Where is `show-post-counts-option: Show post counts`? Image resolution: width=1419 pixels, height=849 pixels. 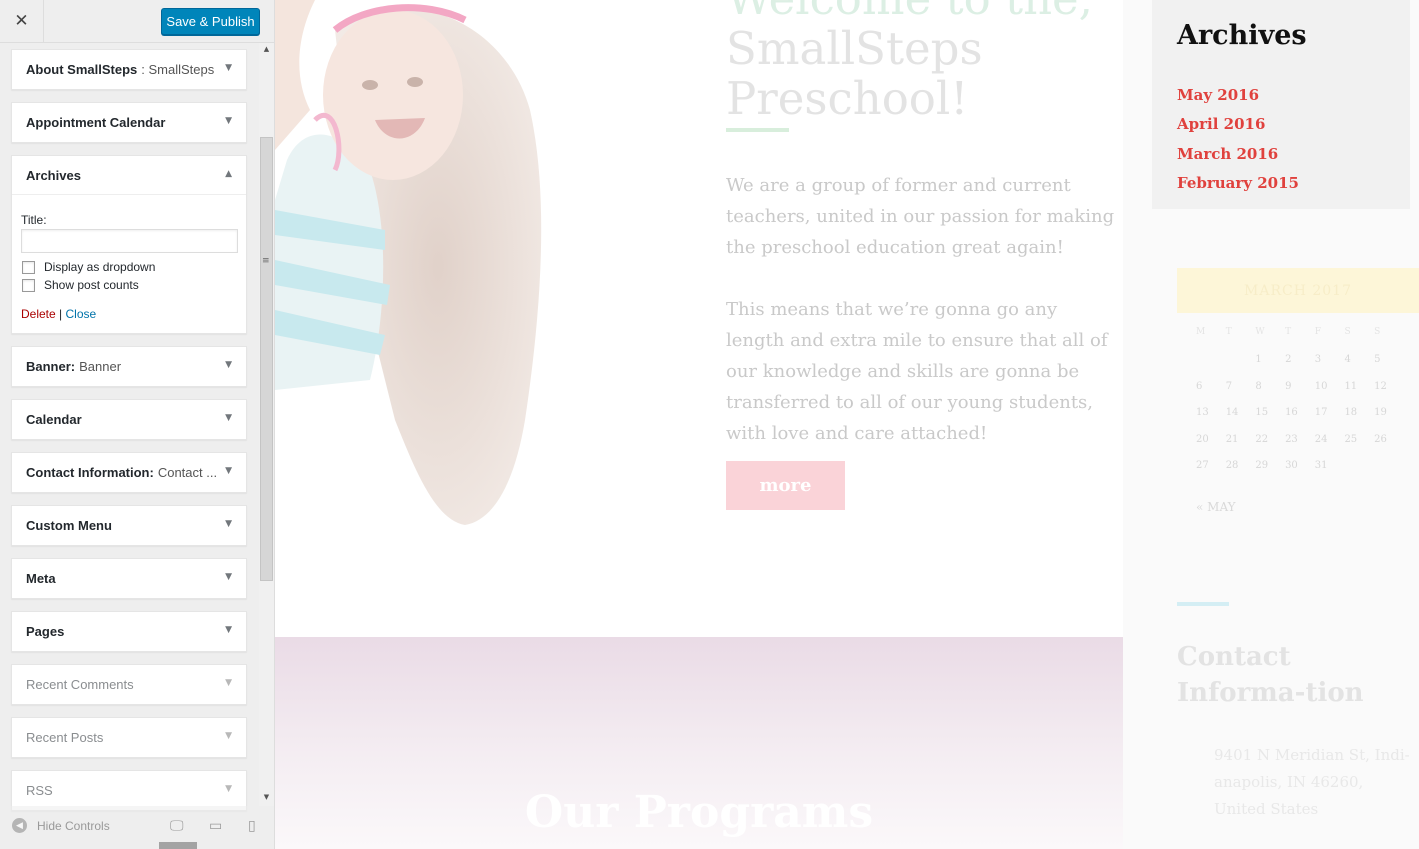 show-post-counts-option: Show post counts is located at coordinates (129, 285).